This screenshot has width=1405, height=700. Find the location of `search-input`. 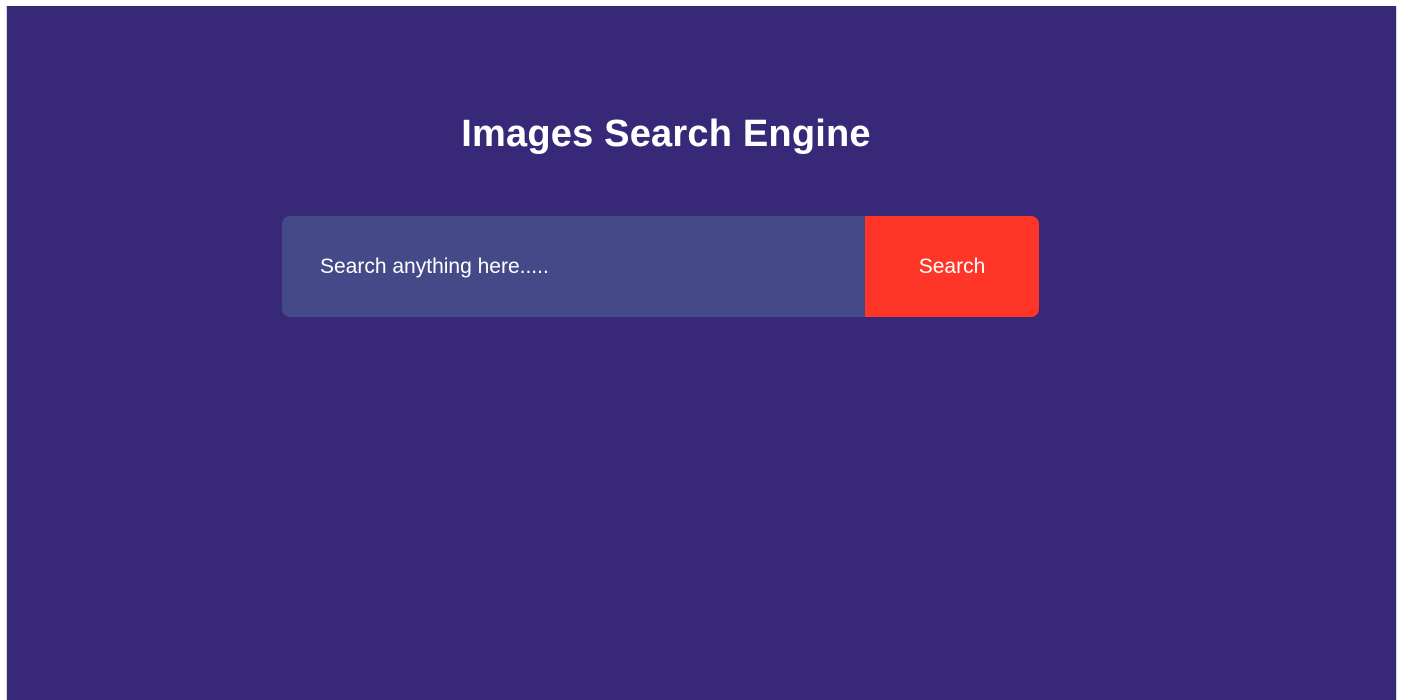

search-input is located at coordinates (573, 266).